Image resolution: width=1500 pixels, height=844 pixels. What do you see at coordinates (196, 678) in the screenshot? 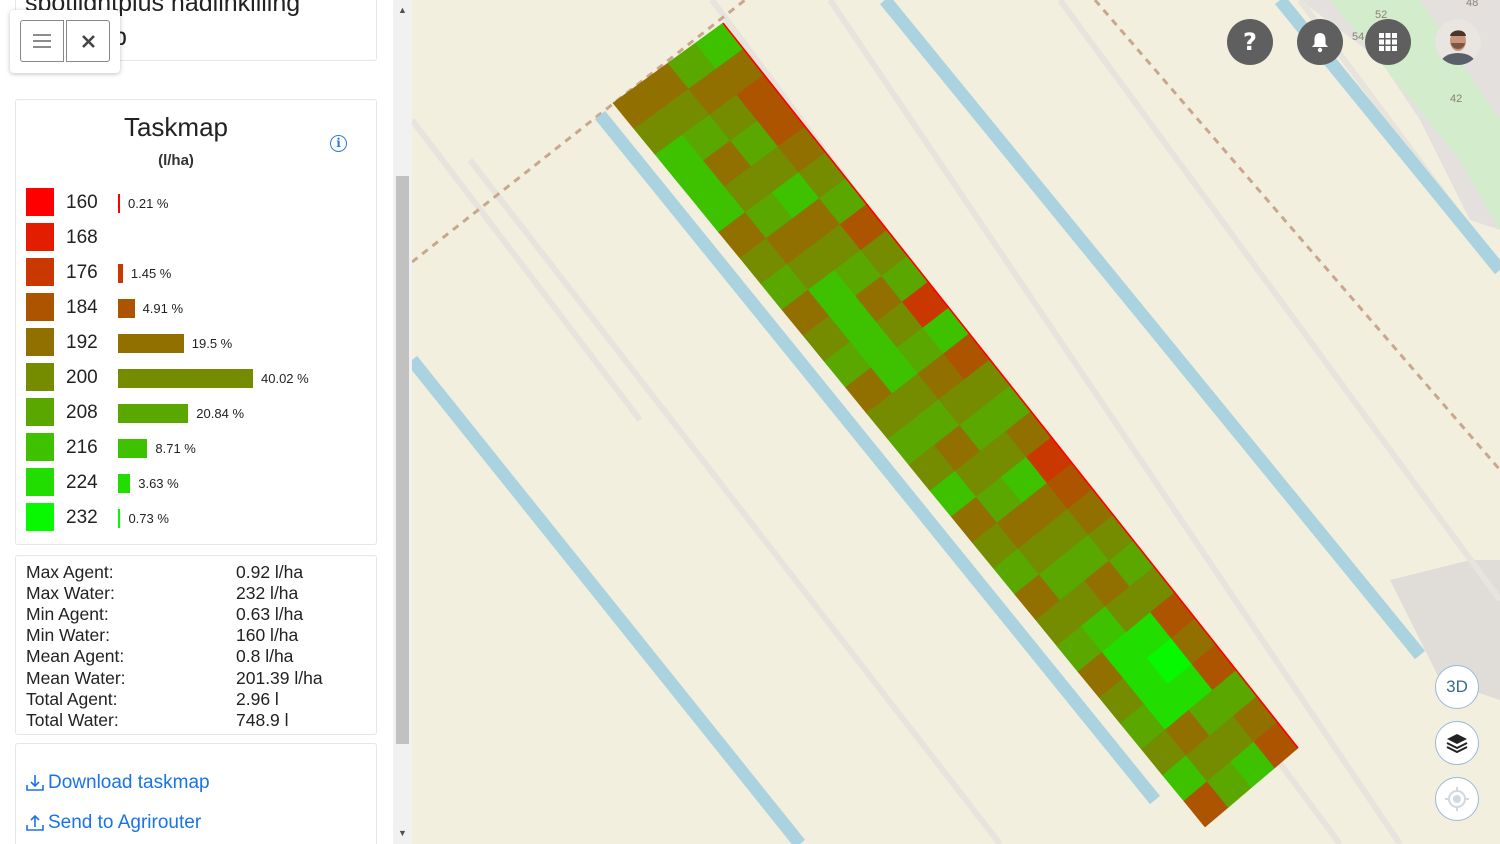
I see `stat-row: Mean Water: 201.39 l/ha` at bounding box center [196, 678].